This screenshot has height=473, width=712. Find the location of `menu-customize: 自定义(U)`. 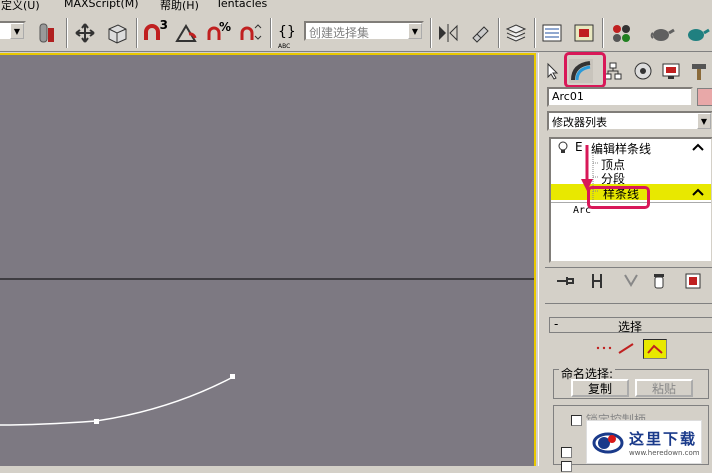

menu-customize: 自定义(U) is located at coordinates (20, 6).